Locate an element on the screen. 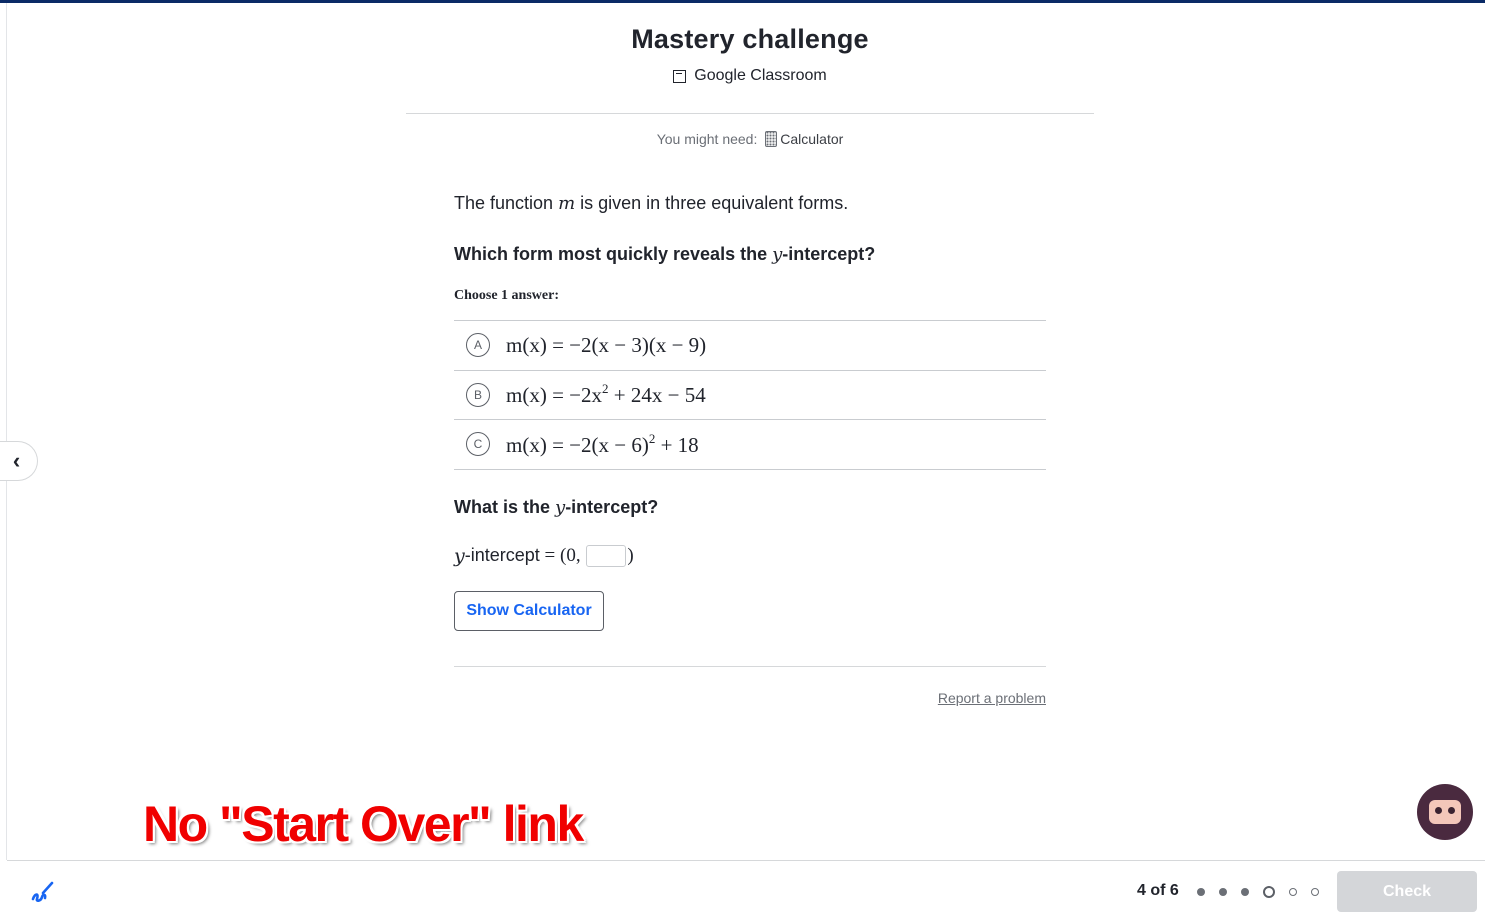  left-divider is located at coordinates (6, 431).